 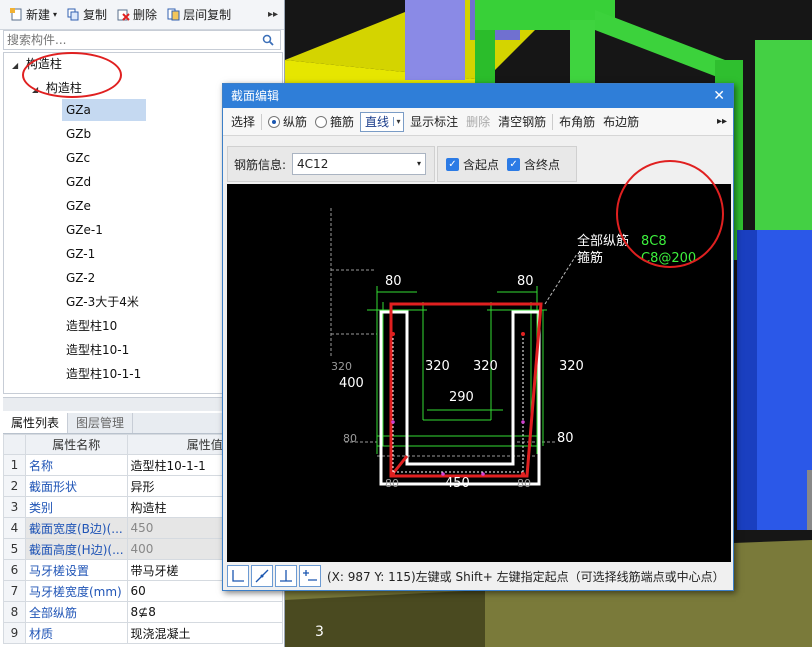 I want to click on dim-left-total: 400, so click(x=351, y=383).